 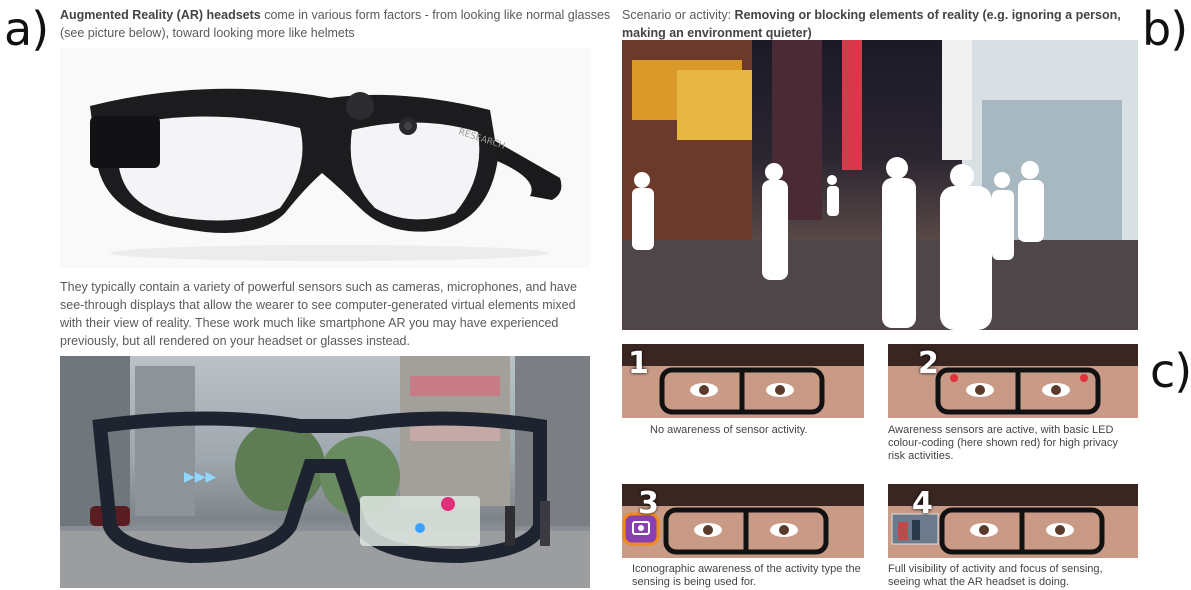 What do you see at coordinates (678, 15) in the screenshot?
I see `scenario-prefix: Scenario or activity:` at bounding box center [678, 15].